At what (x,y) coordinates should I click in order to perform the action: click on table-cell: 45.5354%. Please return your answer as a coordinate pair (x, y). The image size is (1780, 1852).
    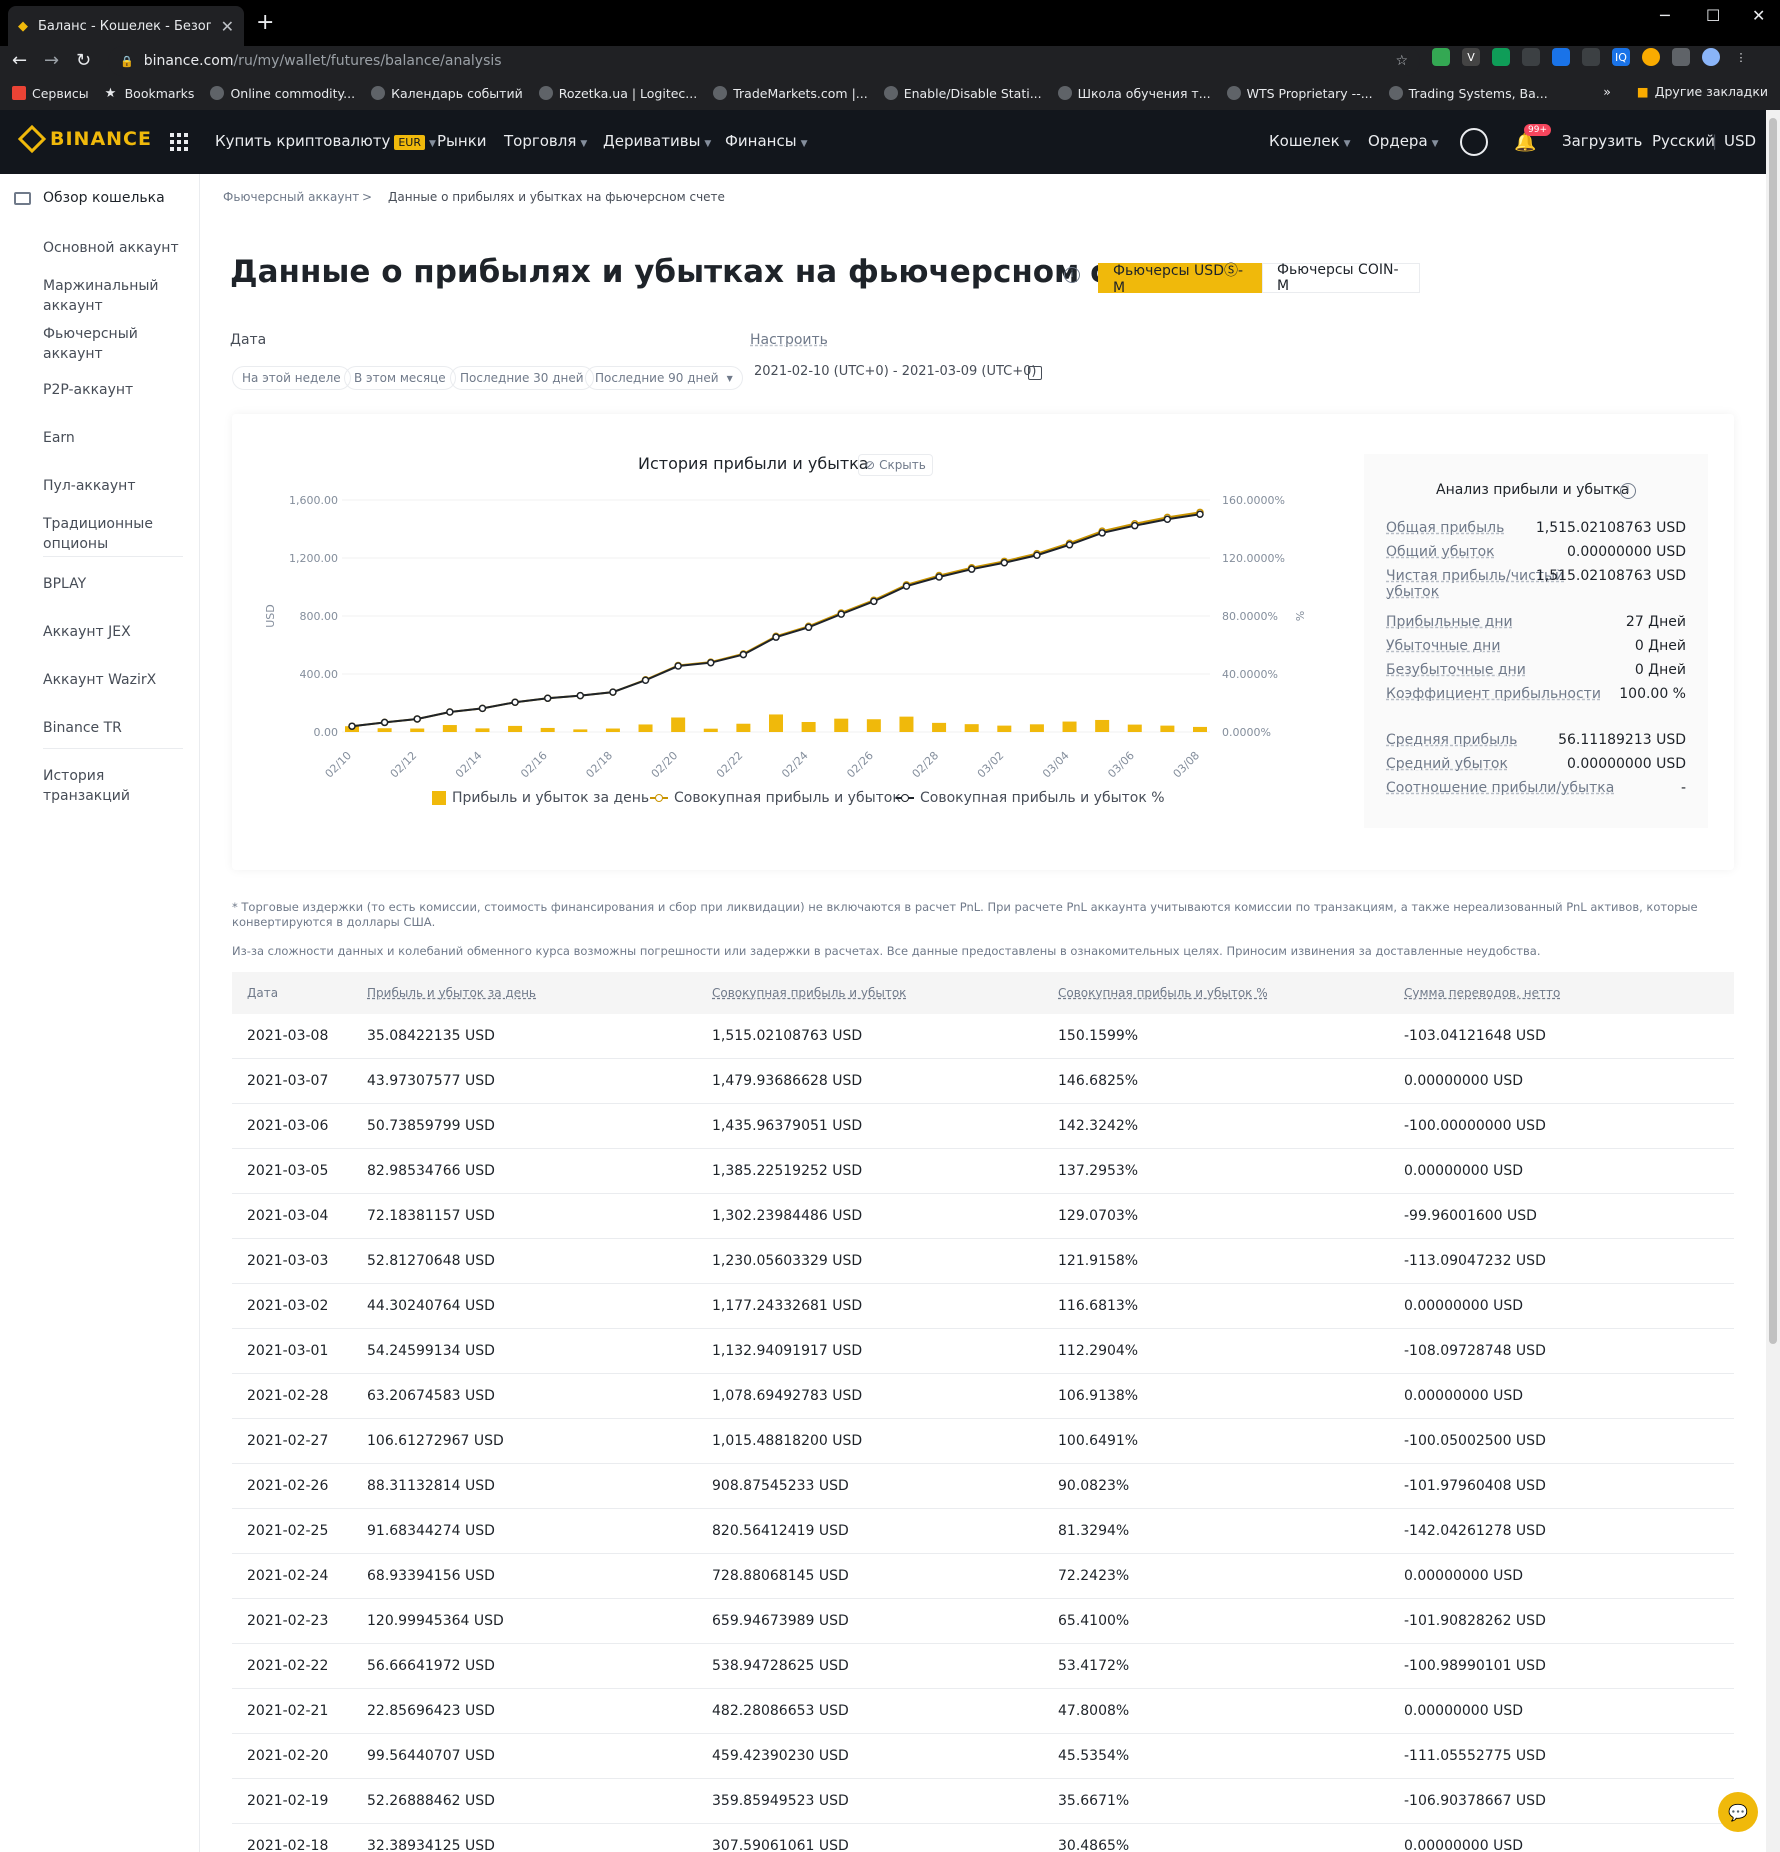
    Looking at the image, I should click on (1094, 1756).